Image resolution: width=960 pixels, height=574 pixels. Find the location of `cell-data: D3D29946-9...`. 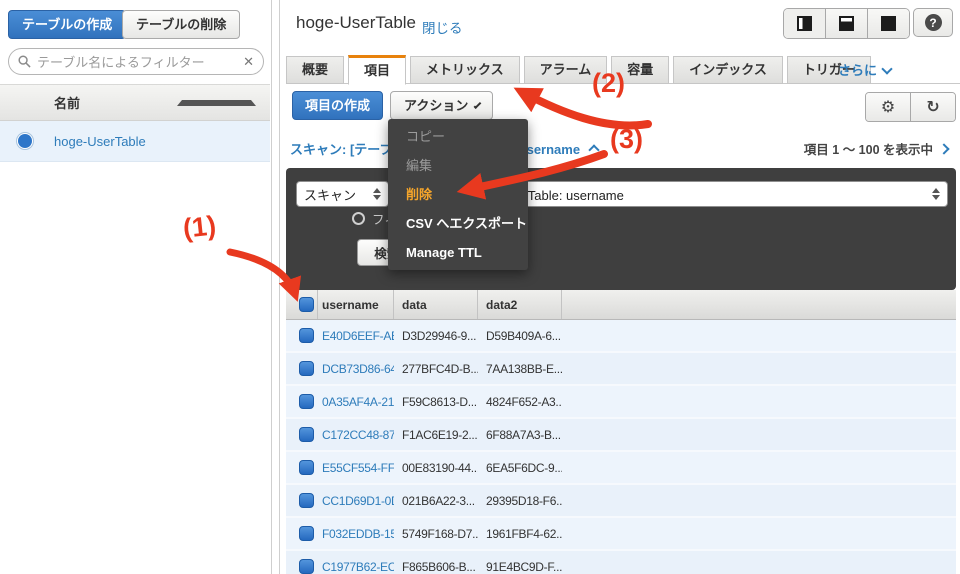

cell-data: D3D29946-9... is located at coordinates (439, 335).